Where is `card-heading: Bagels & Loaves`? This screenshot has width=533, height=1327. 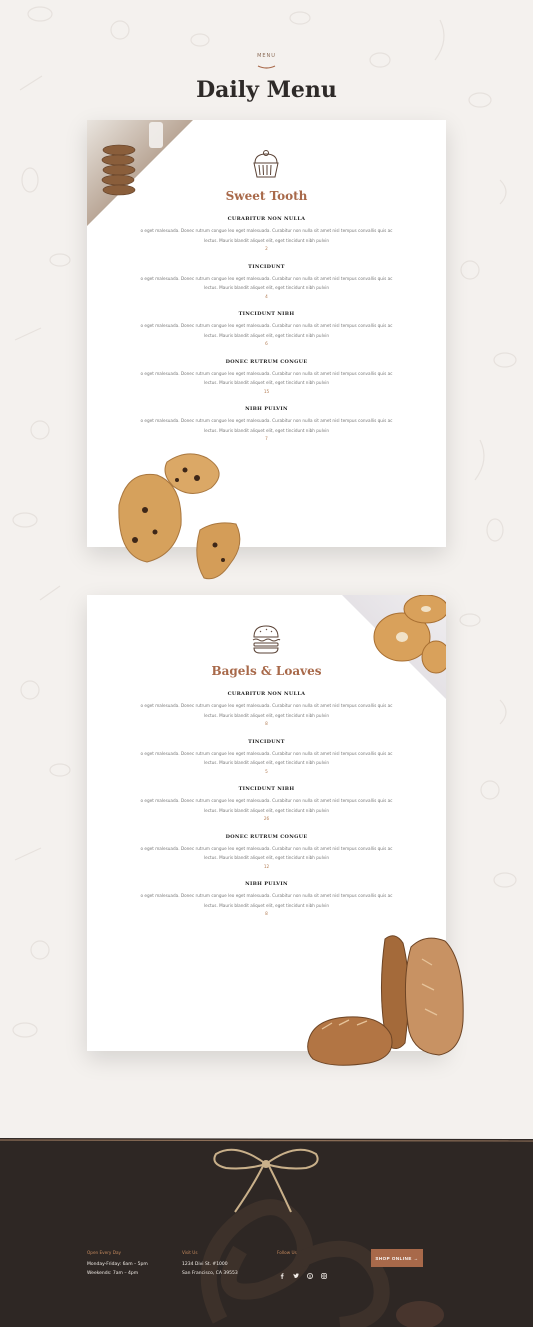 card-heading: Bagels & Loaves is located at coordinates (266, 671).